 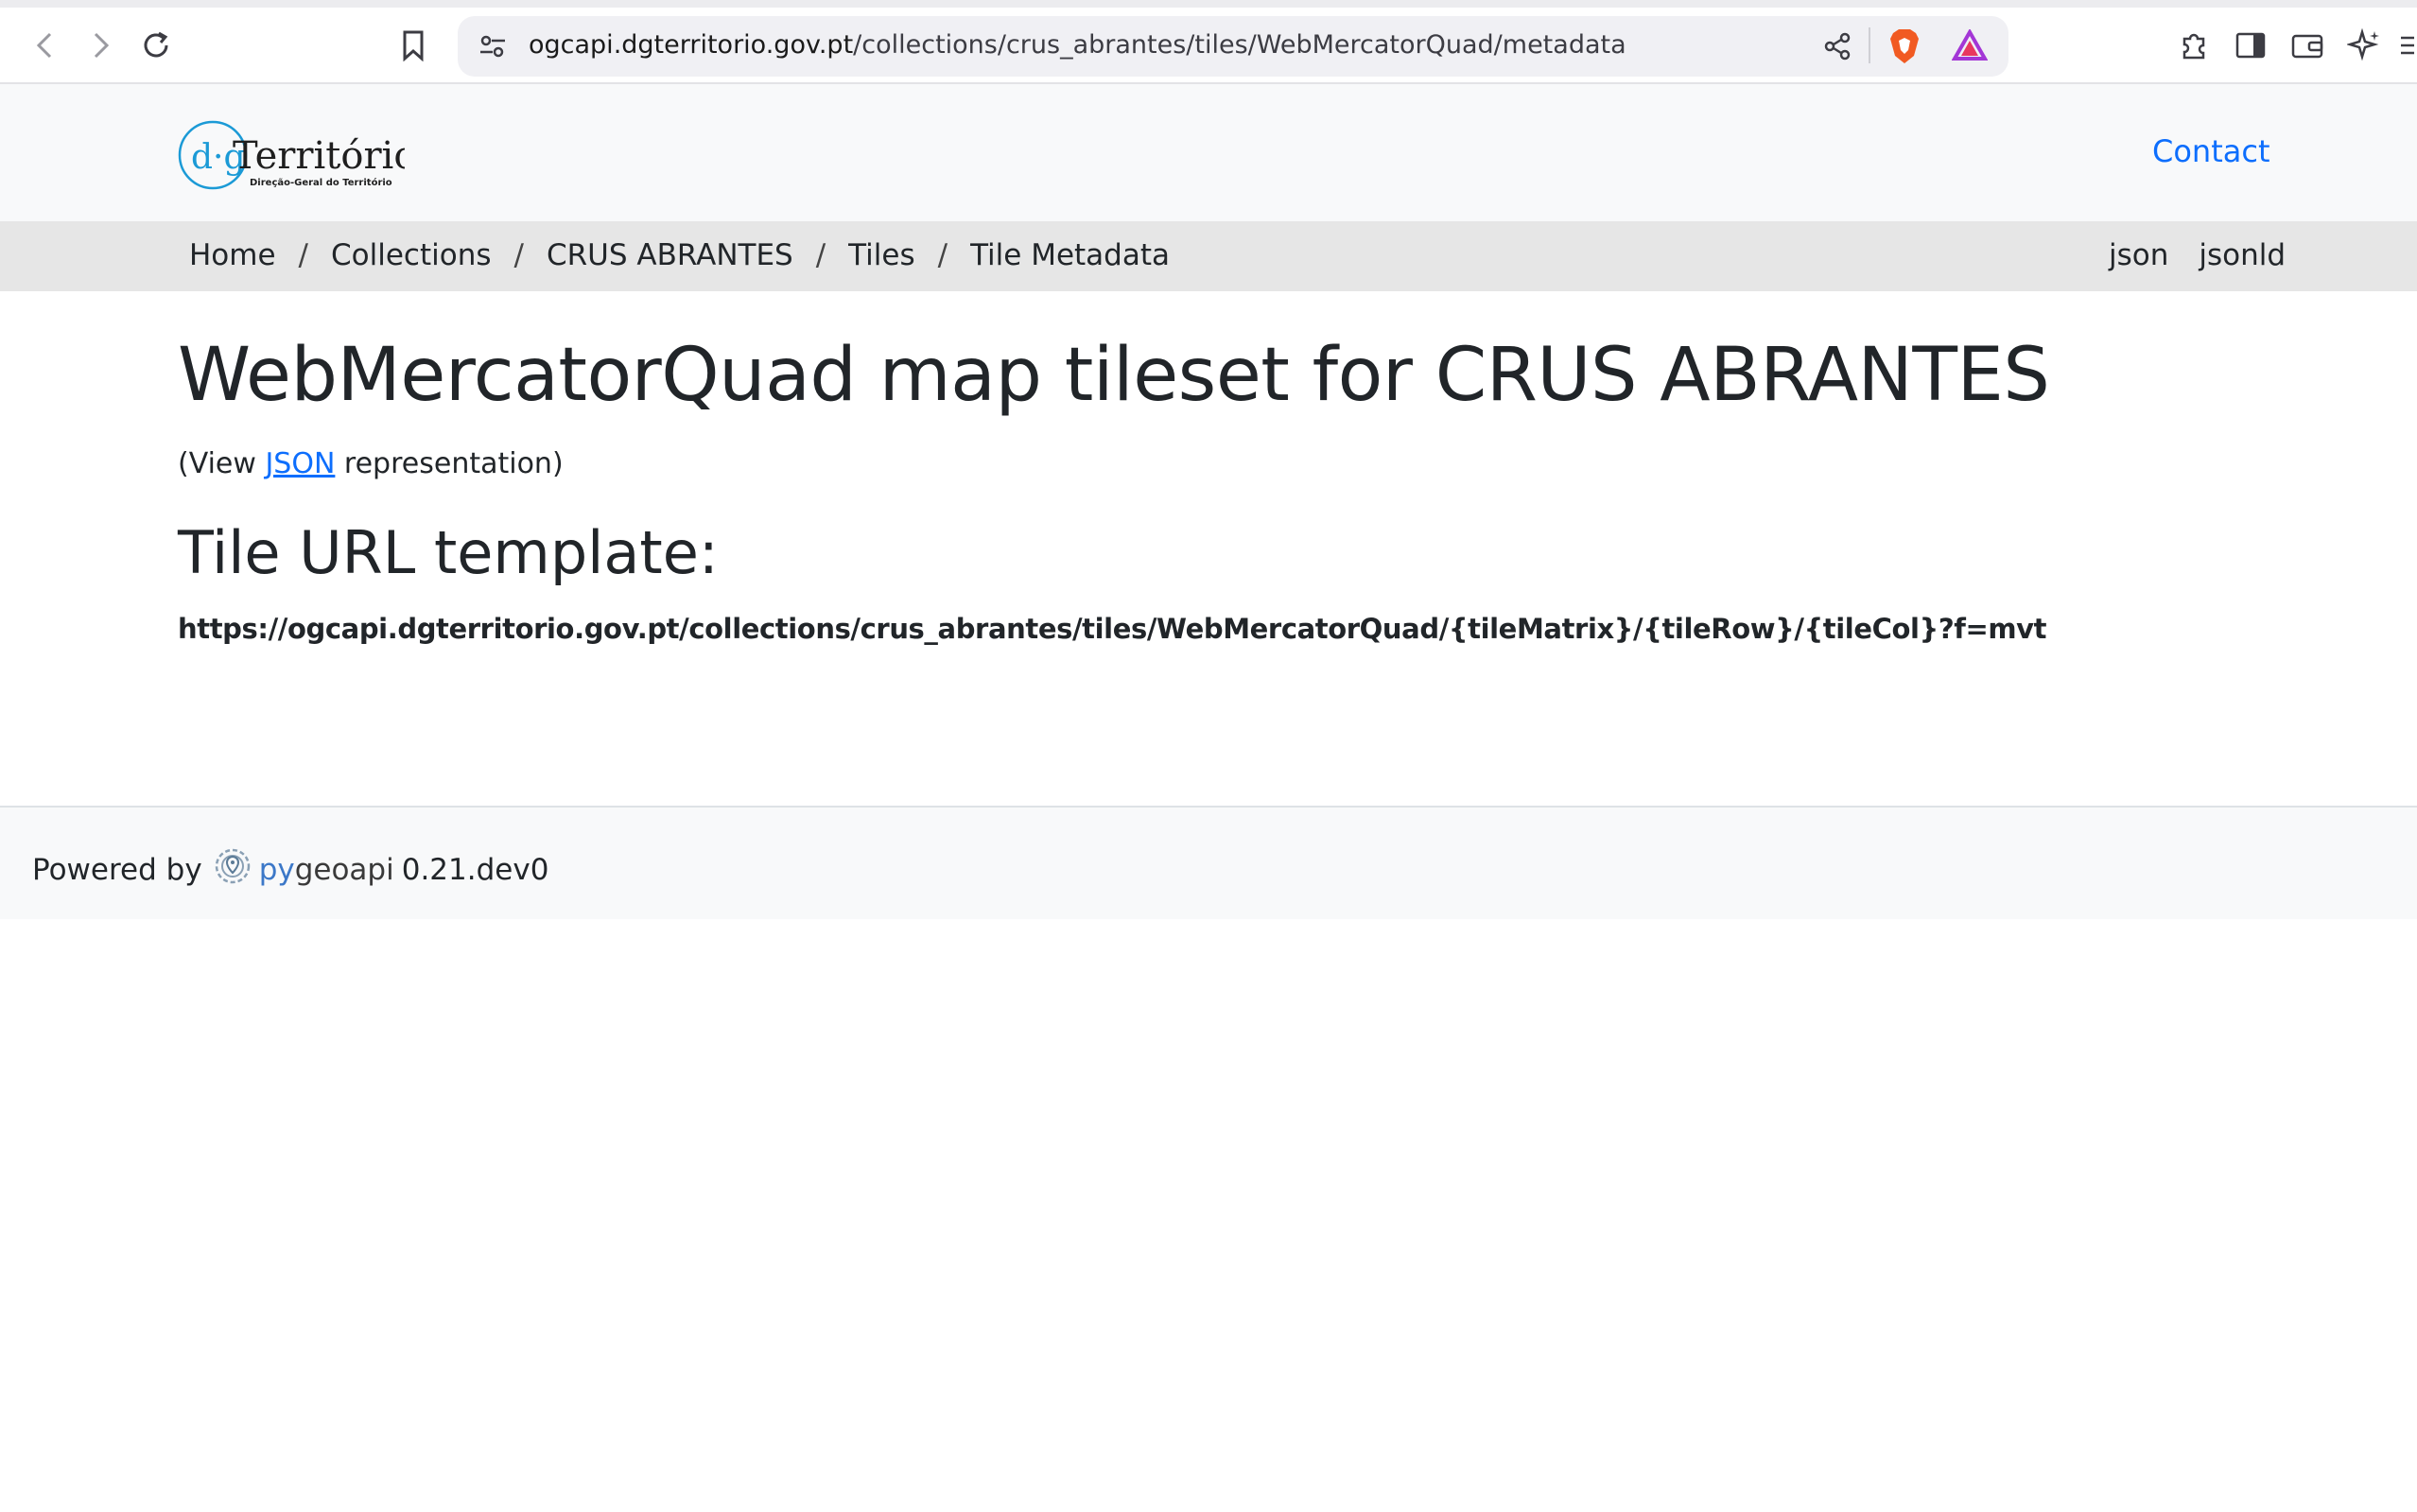 What do you see at coordinates (2243, 255) in the screenshot?
I see `format-jsonld-link: jsonld` at bounding box center [2243, 255].